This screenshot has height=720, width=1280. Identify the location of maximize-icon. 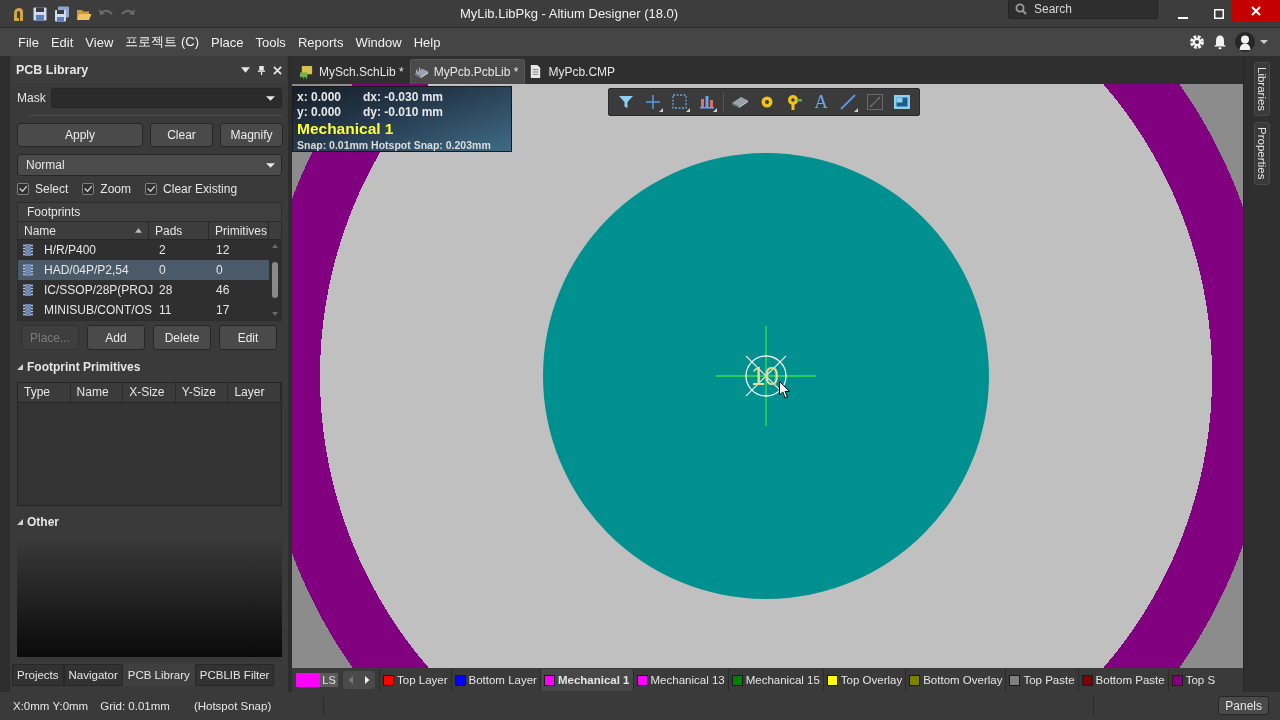
(1219, 13).